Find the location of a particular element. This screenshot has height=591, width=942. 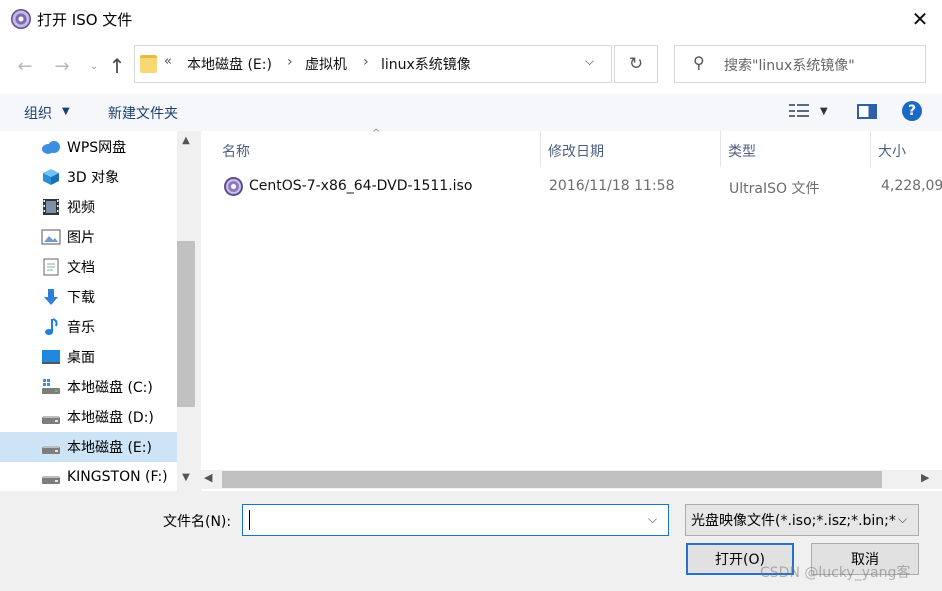

usb-drive-icon is located at coordinates (51, 477).